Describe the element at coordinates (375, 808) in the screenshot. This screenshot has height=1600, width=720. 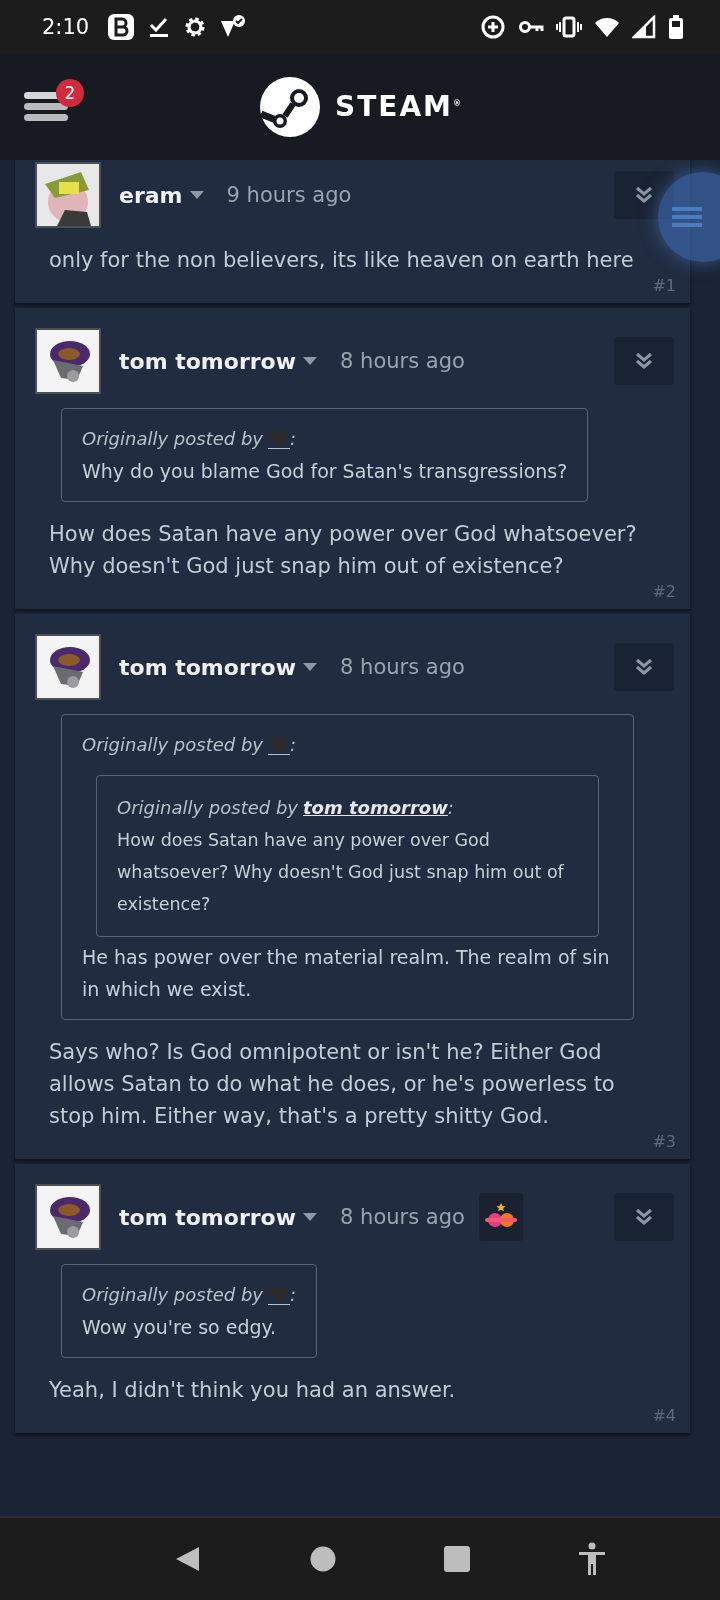
I see `author-link: tom tomorrow` at that location.